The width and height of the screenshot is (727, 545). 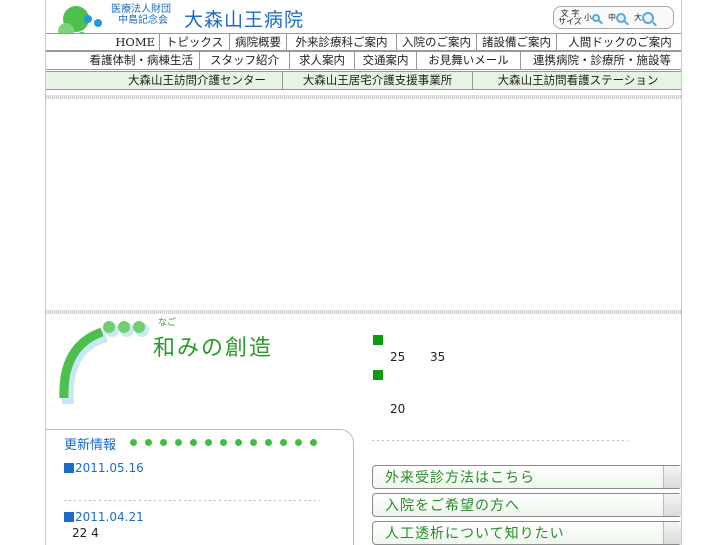 I want to click on news-item-date: 2011.04.21, so click(x=104, y=517).